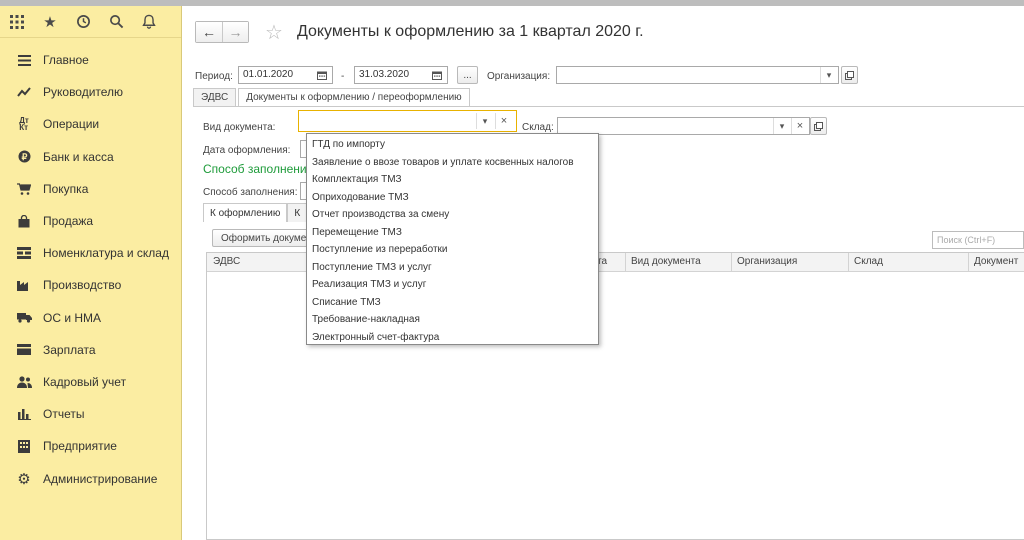 The width and height of the screenshot is (1024, 540). What do you see at coordinates (250, 192) in the screenshot?
I see `fill-method-label: Способ заполнения:` at bounding box center [250, 192].